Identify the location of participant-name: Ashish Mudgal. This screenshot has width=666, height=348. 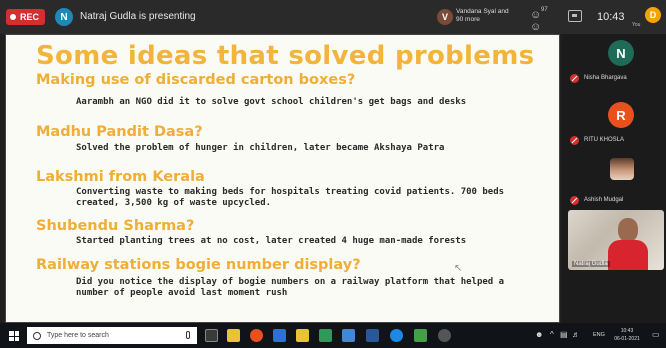
(604, 200).